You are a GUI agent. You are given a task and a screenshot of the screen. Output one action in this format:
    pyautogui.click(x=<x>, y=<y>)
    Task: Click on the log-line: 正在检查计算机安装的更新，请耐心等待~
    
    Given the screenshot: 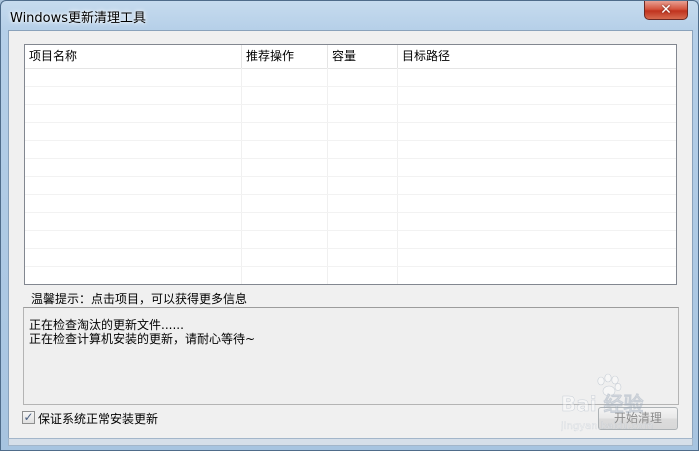 What is the action you would take?
    pyautogui.click(x=142, y=339)
    